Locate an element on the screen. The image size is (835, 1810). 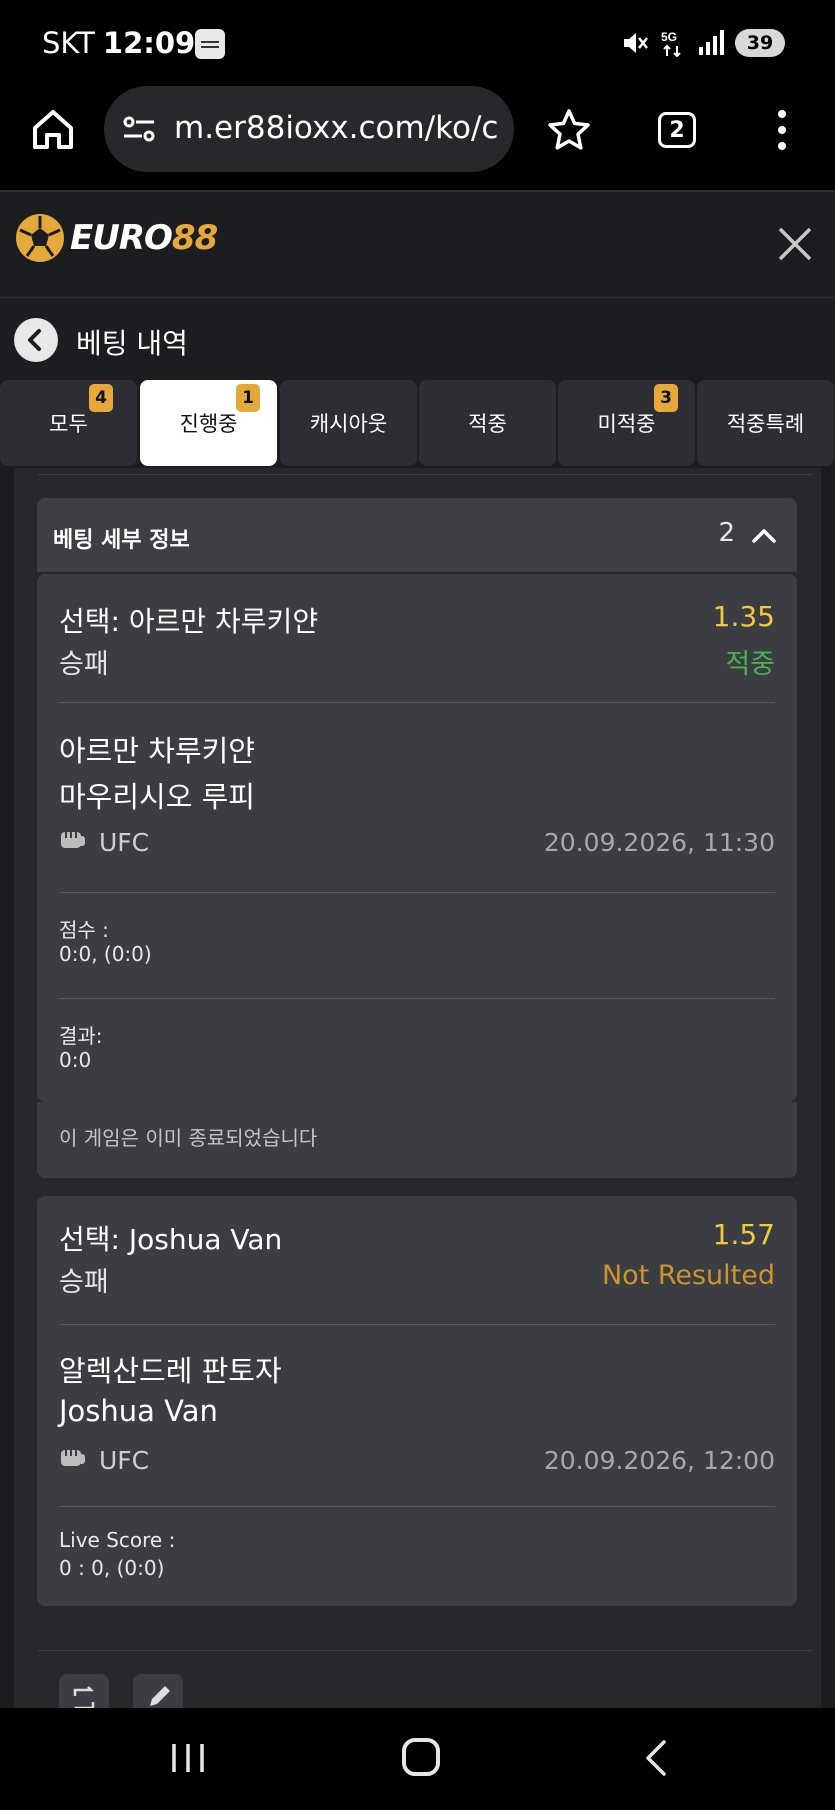
app-header: EURO88 is located at coordinates (417, 246).